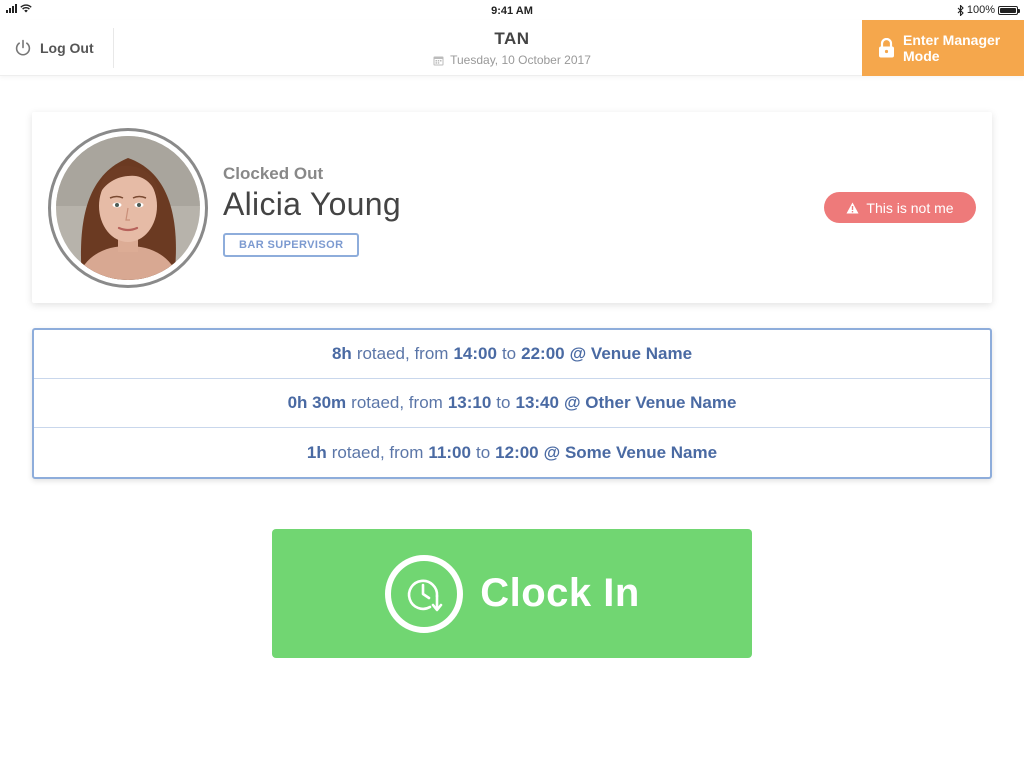 This screenshot has height=768, width=1024. I want to click on clock-in-label: Clock In, so click(560, 593).